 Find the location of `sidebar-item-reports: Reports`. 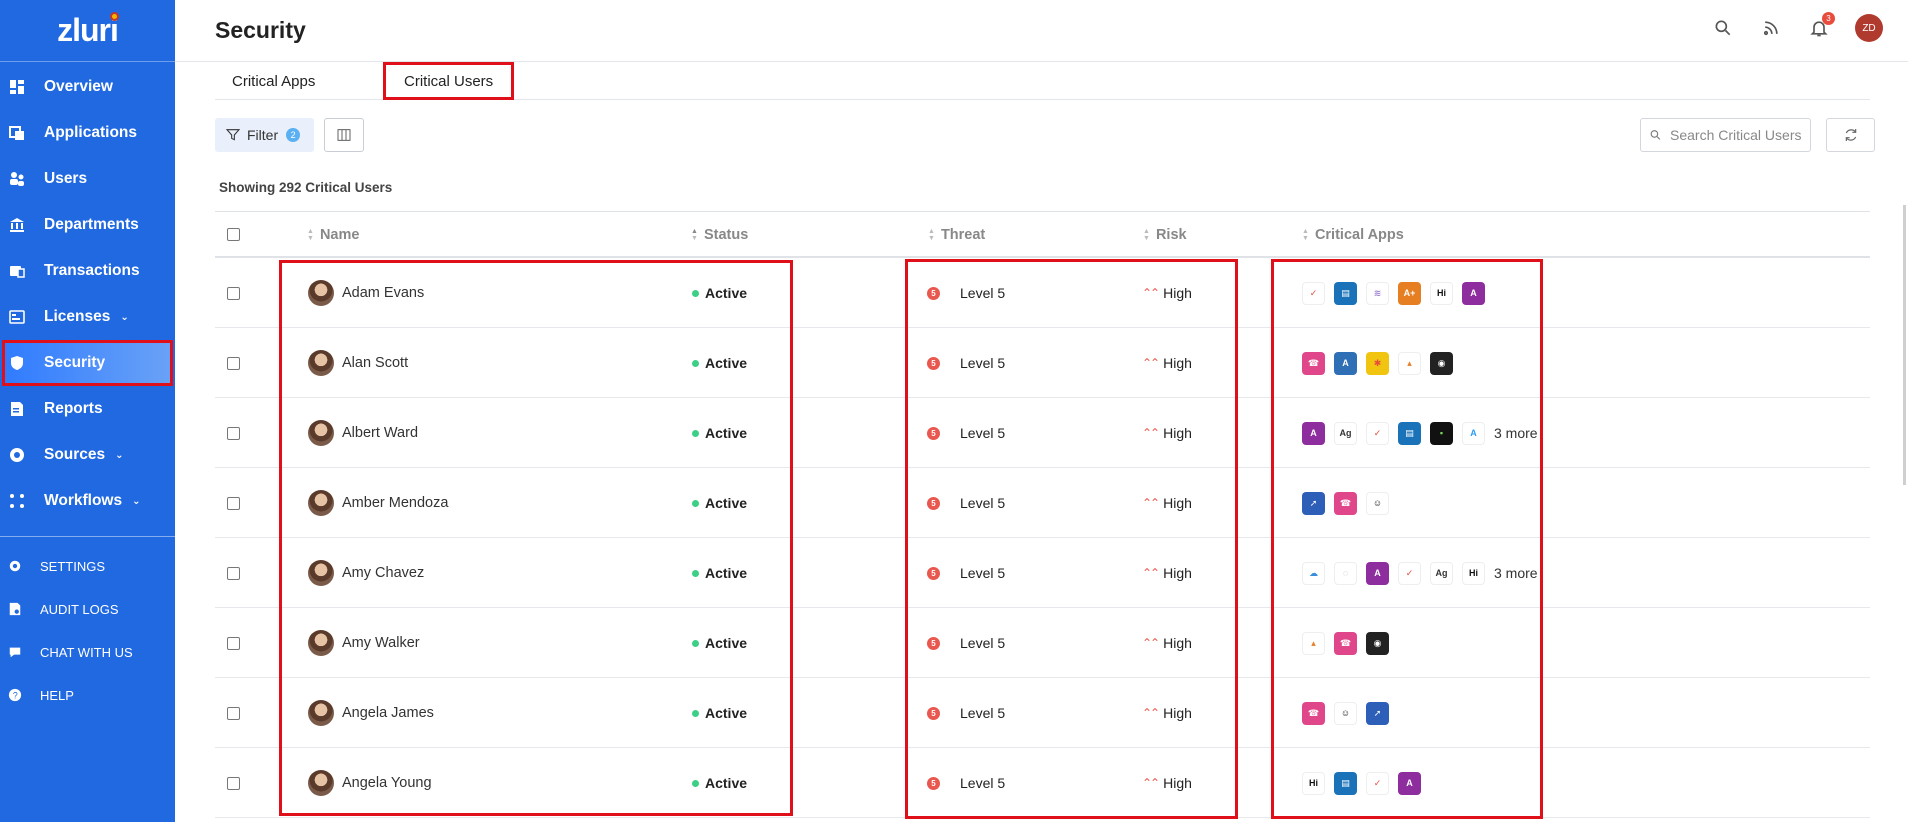

sidebar-item-reports: Reports is located at coordinates (87, 409).